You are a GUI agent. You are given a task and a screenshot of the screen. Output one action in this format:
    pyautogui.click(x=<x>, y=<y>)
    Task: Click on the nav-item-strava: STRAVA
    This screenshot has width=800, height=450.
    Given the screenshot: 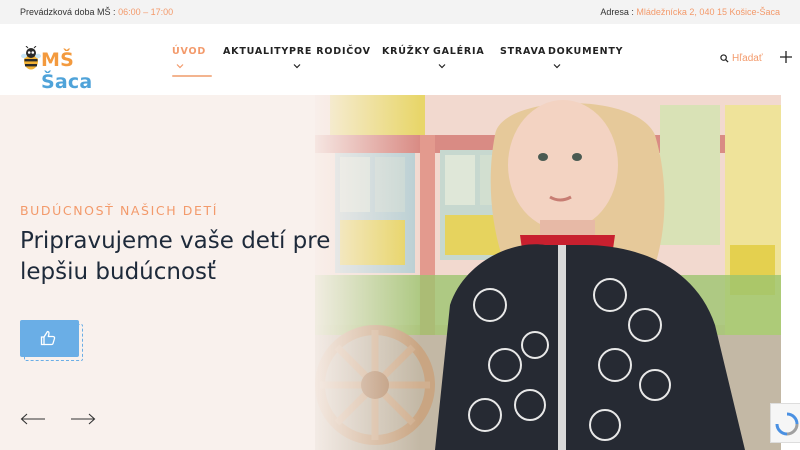 What is the action you would take?
    pyautogui.click(x=523, y=51)
    